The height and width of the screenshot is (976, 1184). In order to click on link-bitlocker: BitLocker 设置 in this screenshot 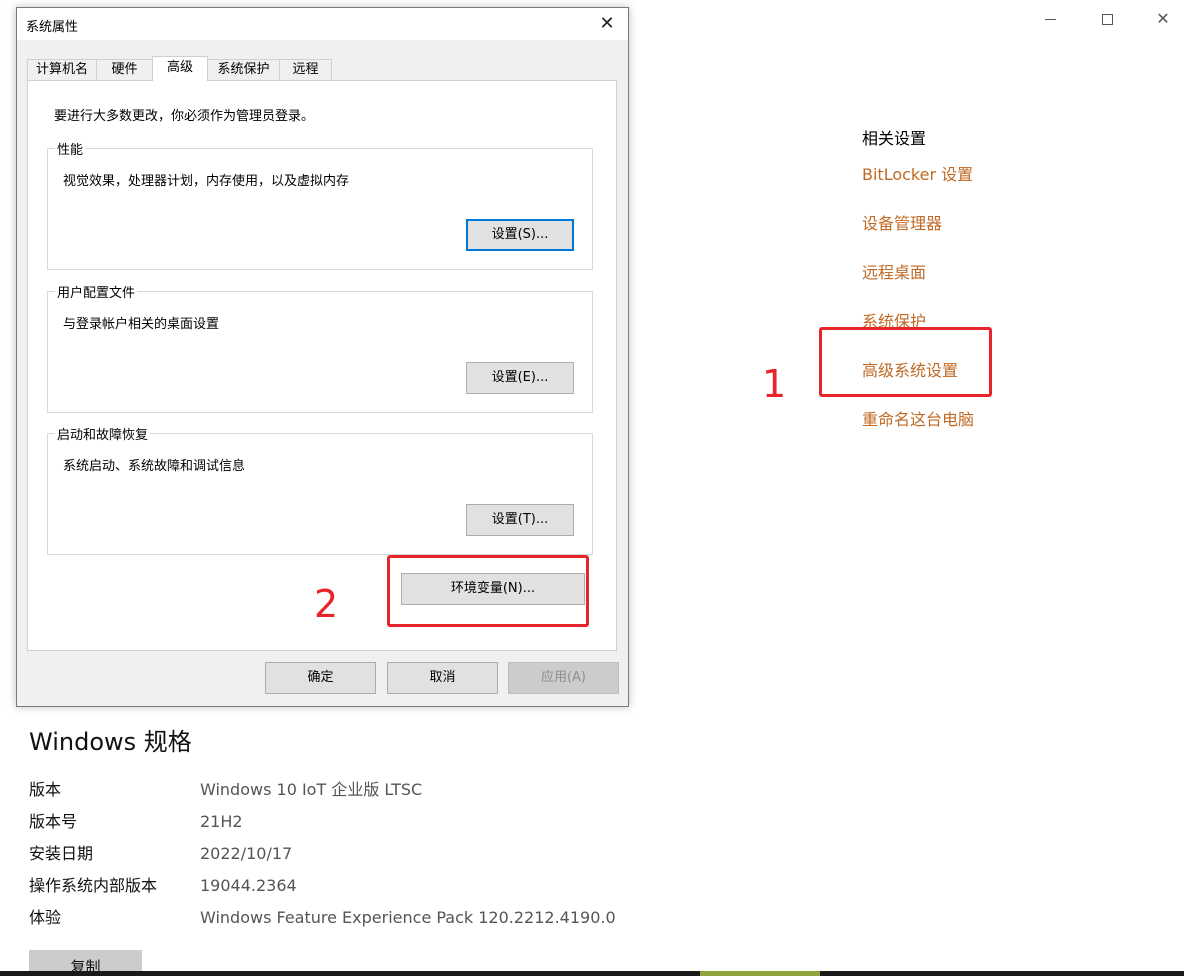, I will do `click(917, 173)`.